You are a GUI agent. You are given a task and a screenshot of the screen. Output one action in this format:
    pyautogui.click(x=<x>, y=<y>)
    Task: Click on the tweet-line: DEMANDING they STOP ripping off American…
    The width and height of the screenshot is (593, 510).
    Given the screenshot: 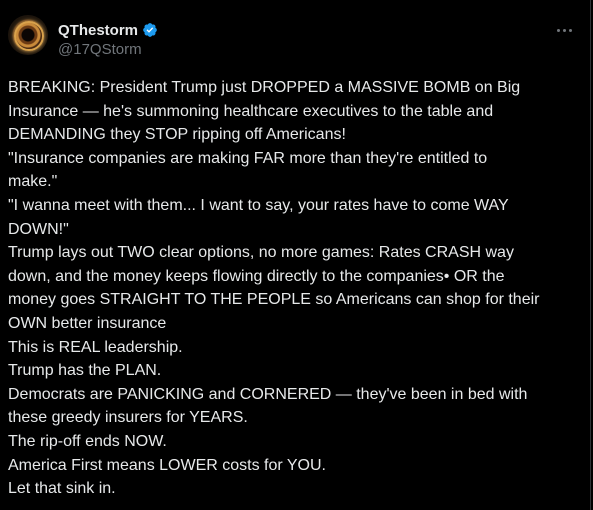 What is the action you would take?
    pyautogui.click(x=177, y=135)
    